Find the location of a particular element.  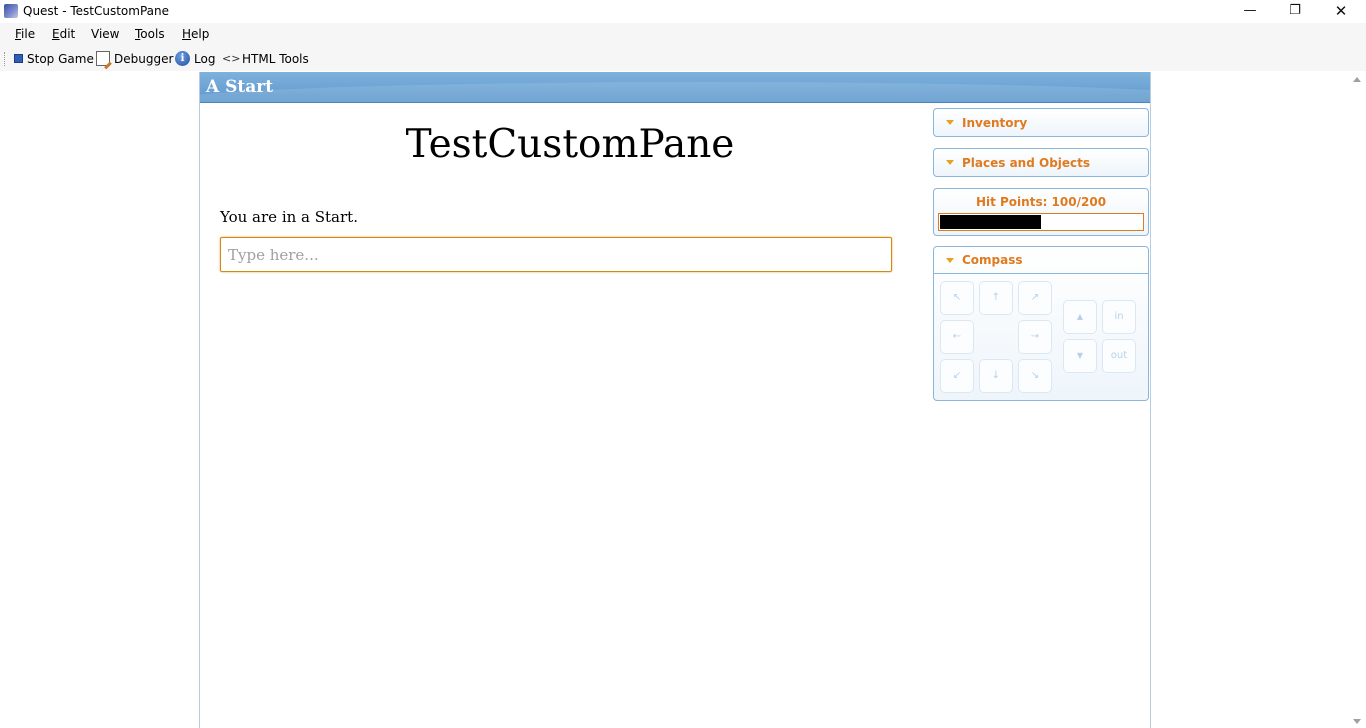

restore-button: ❐ is located at coordinates (1295, 11).